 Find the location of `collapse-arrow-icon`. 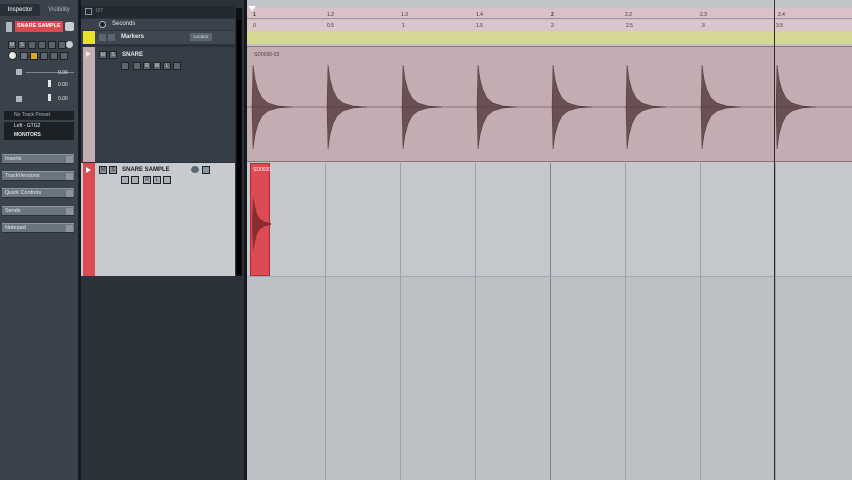

collapse-arrow-icon is located at coordinates (9, 27).